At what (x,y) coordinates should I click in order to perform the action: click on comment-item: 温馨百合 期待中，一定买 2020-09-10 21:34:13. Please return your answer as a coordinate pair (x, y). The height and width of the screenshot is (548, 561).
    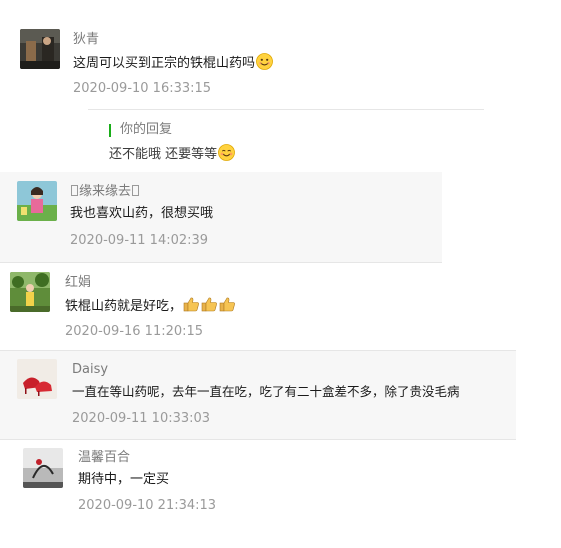
    Looking at the image, I should click on (258, 483).